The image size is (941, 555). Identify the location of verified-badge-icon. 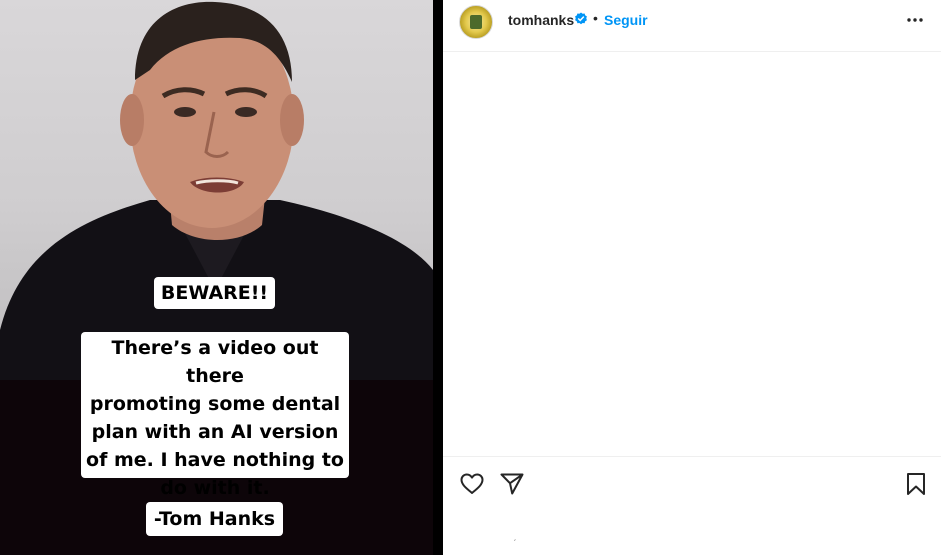
(581, 18).